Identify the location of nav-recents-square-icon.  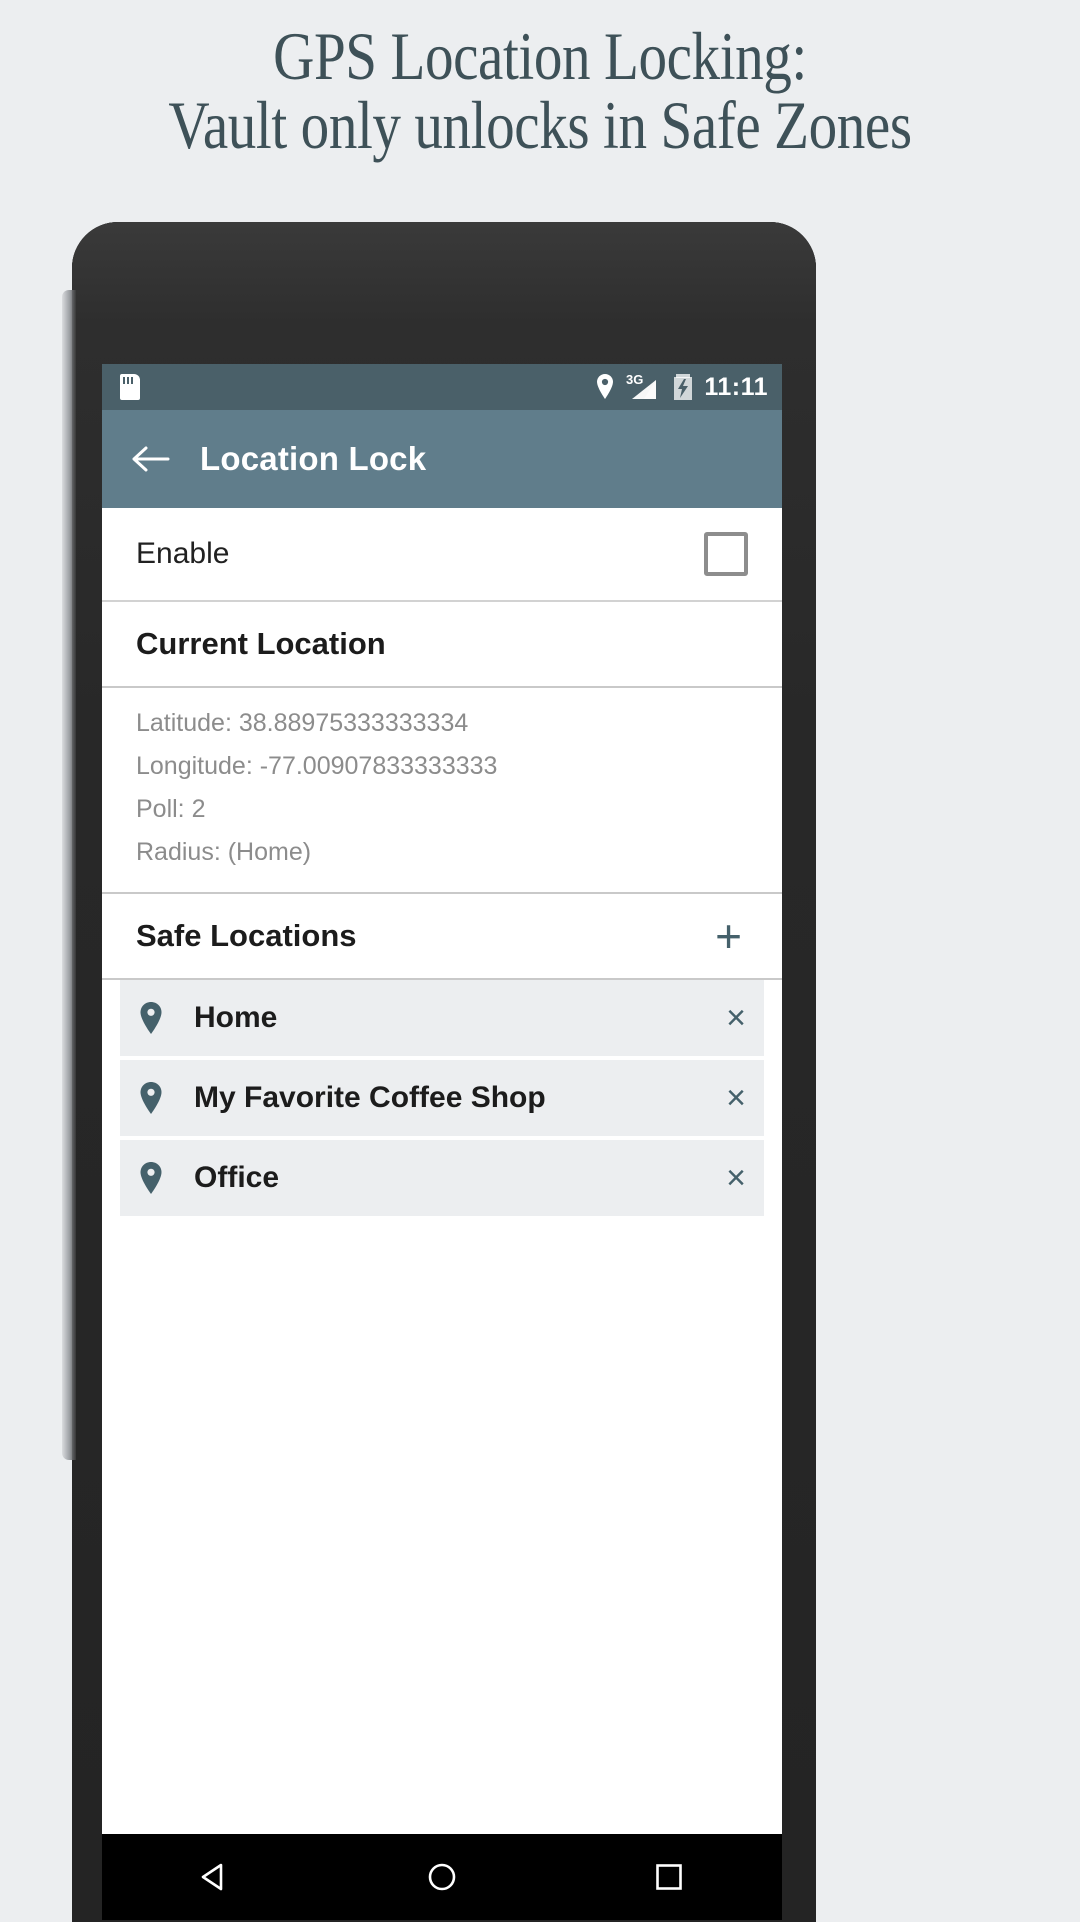
(669, 1877).